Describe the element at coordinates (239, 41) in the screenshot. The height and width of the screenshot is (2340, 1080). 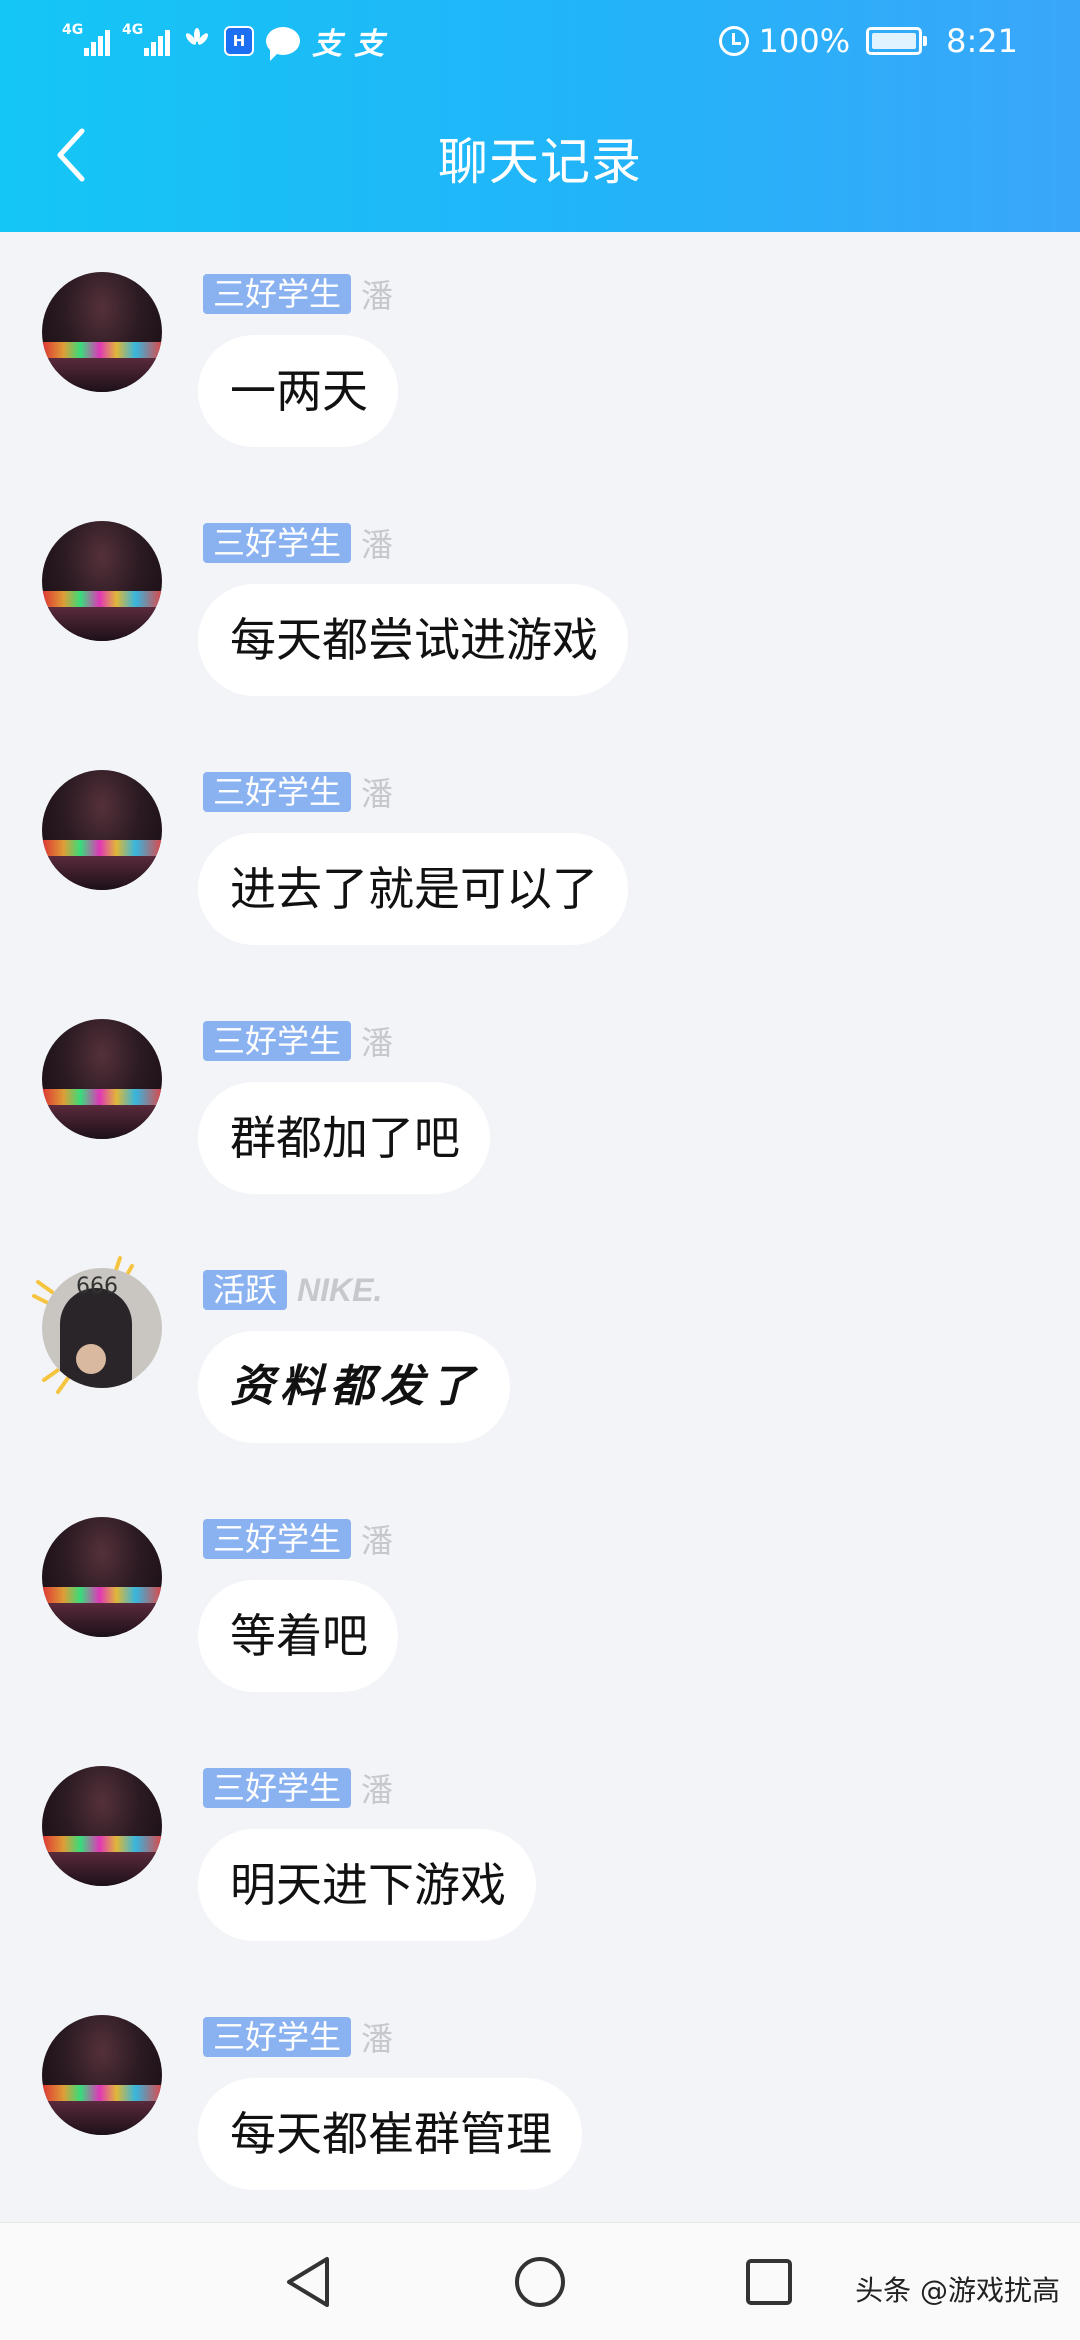
I see `app-h-icon: H` at that location.